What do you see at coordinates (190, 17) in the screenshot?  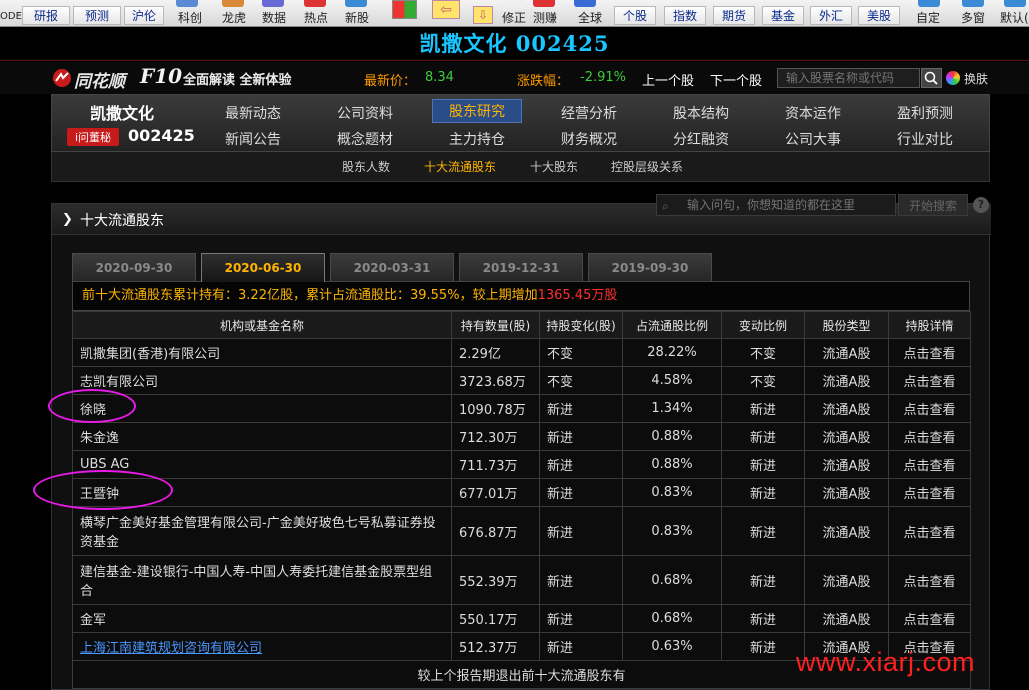 I see `toolbar-star-board: 科创` at bounding box center [190, 17].